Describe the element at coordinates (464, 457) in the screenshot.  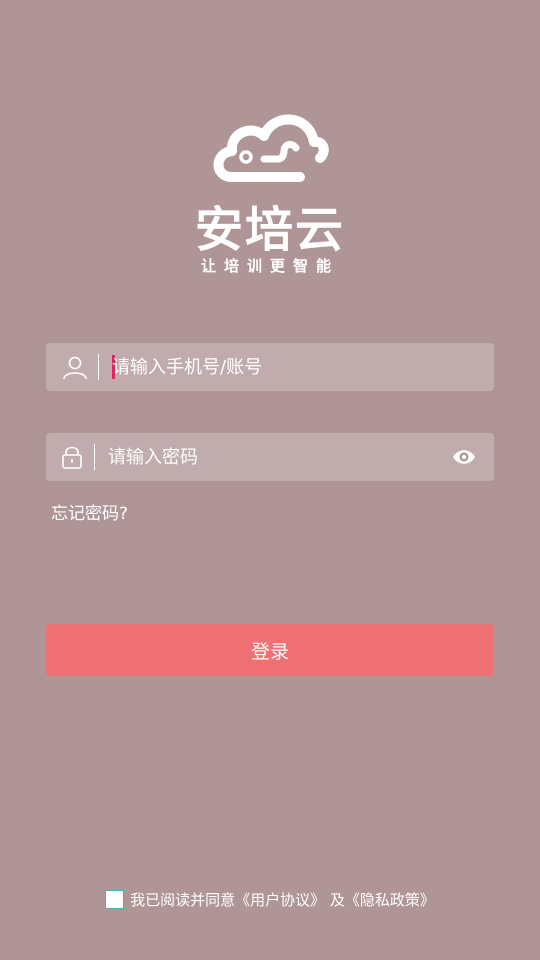
I see `eye-icon` at that location.